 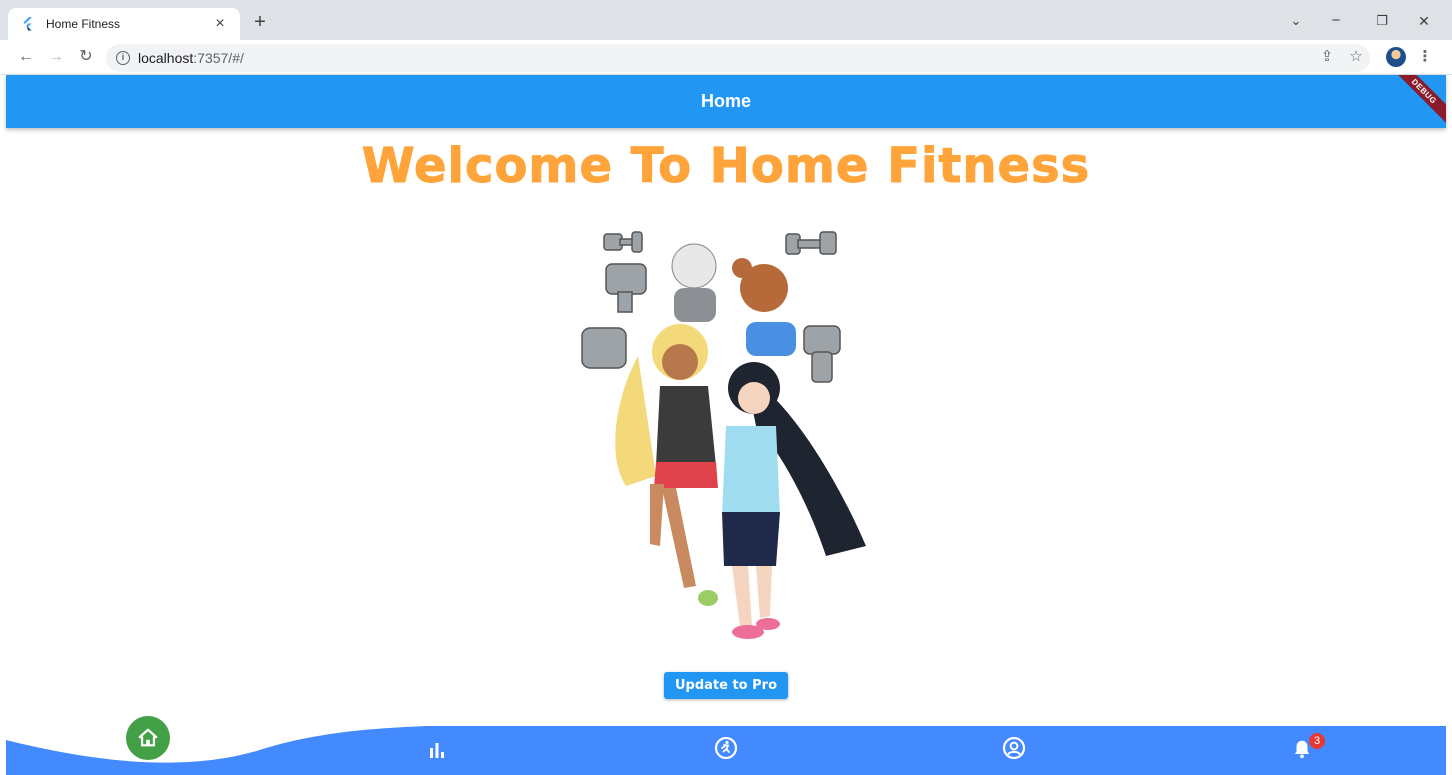 I want to click on running-icon, so click(x=726, y=748).